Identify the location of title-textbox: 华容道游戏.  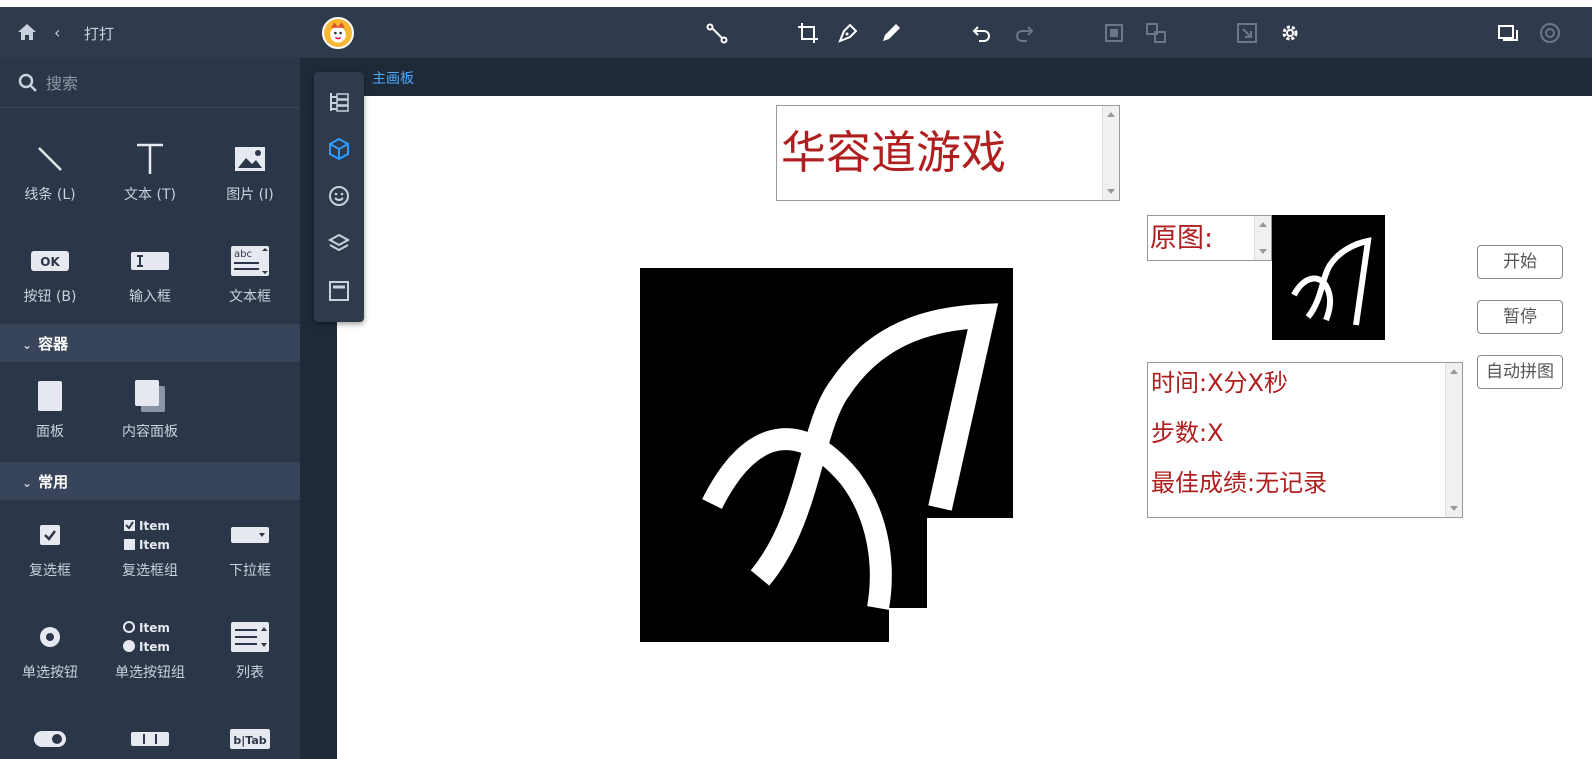
(948, 153).